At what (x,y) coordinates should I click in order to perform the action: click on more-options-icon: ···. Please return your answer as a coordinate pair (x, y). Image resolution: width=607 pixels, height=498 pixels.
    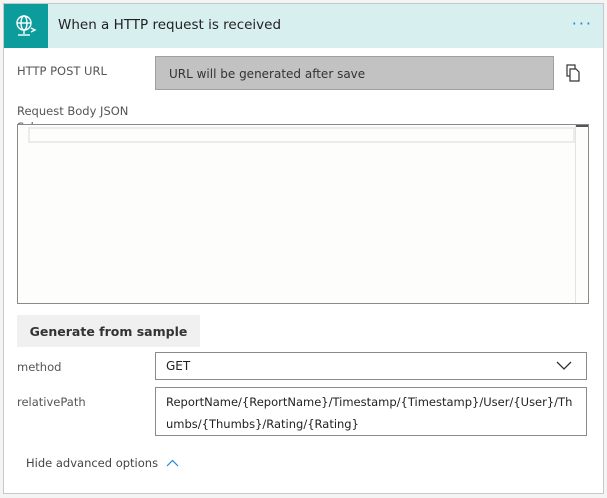
    Looking at the image, I should click on (582, 23).